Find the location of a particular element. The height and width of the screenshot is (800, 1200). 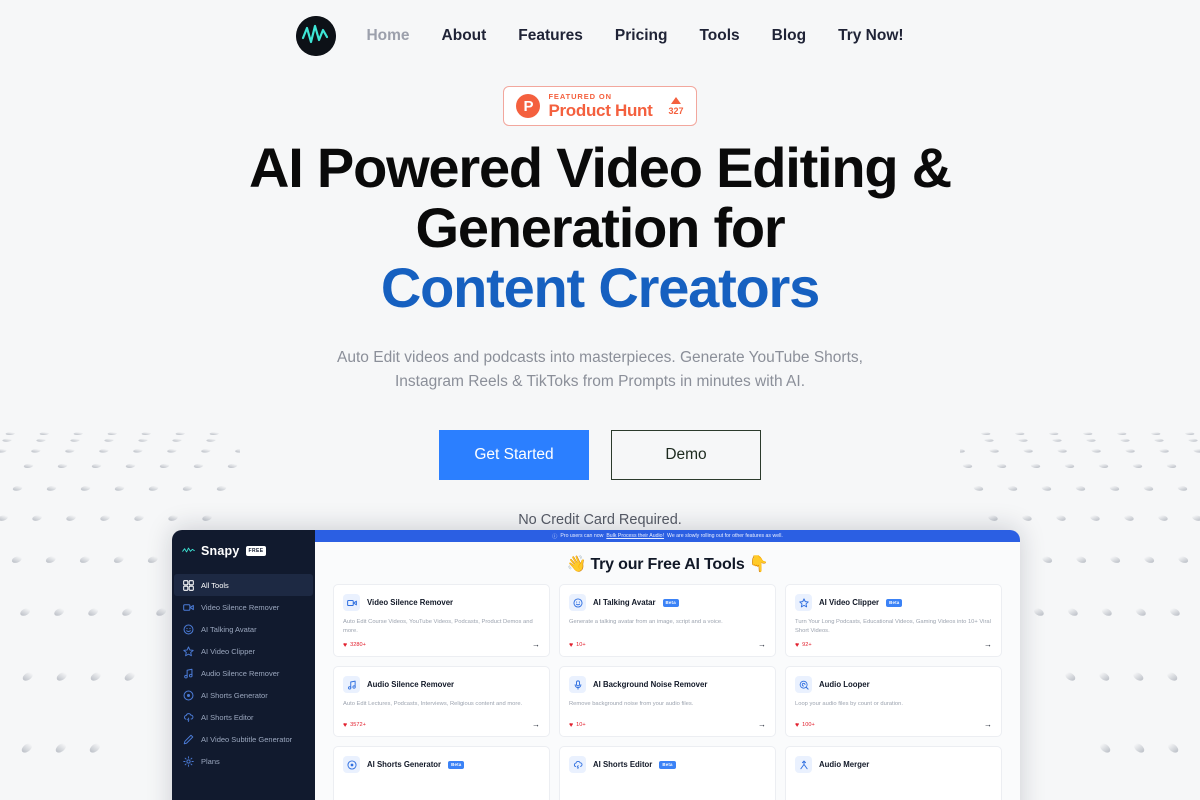

sidebar-item-ai-shorts-generator: AI Shorts Generator is located at coordinates (243, 695).